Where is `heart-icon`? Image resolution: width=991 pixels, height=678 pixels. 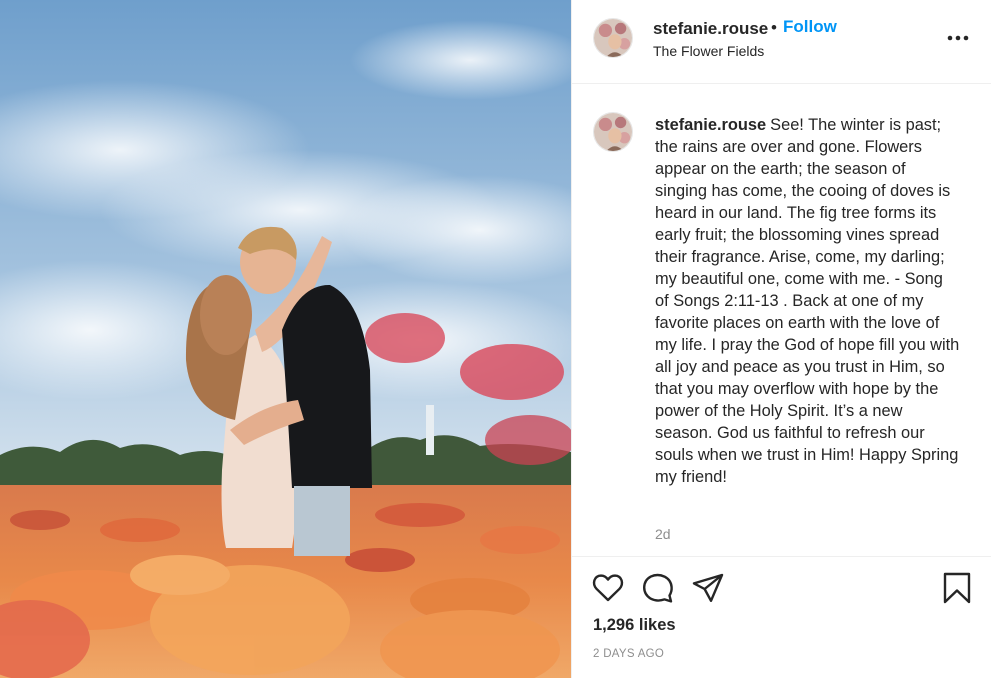
heart-icon is located at coordinates (608, 588).